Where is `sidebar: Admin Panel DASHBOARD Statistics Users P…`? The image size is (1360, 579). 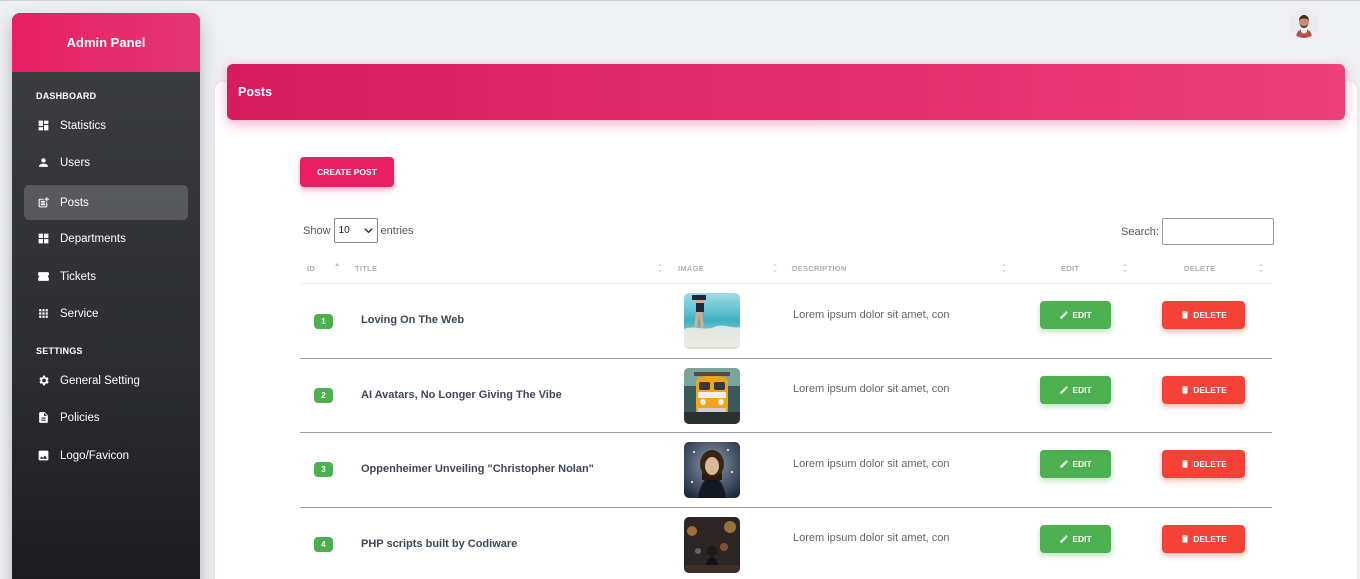 sidebar: Admin Panel DASHBOARD Statistics Users P… is located at coordinates (106, 296).